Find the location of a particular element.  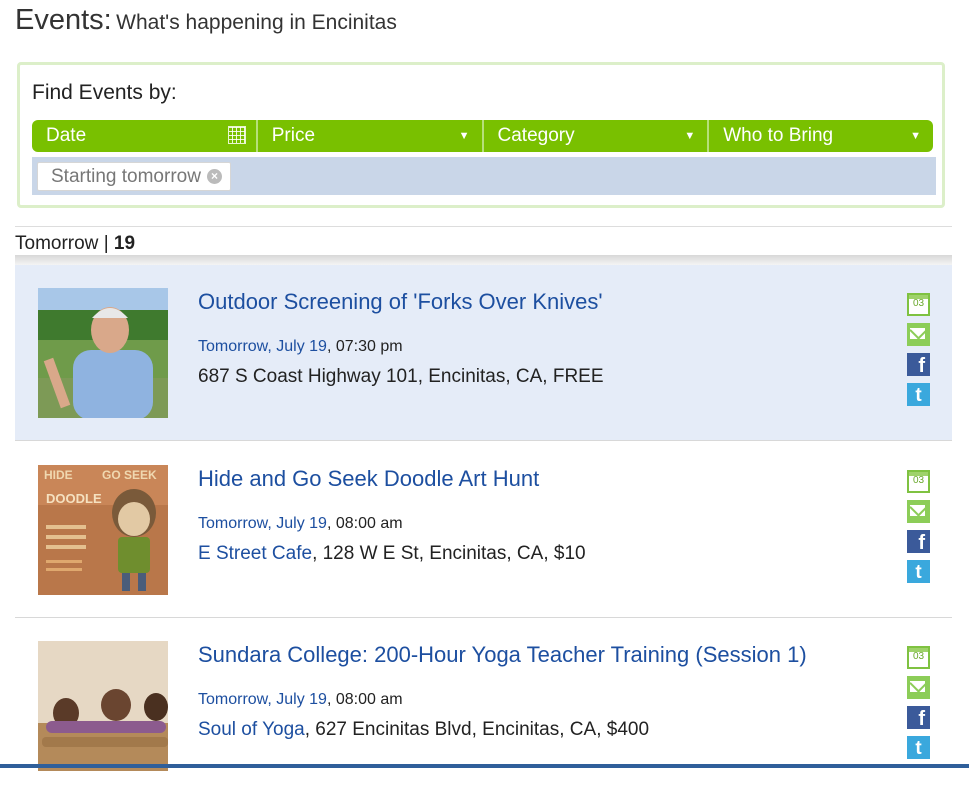

filter-who-to-bring: Who to Bring ▼ is located at coordinates (820, 136).